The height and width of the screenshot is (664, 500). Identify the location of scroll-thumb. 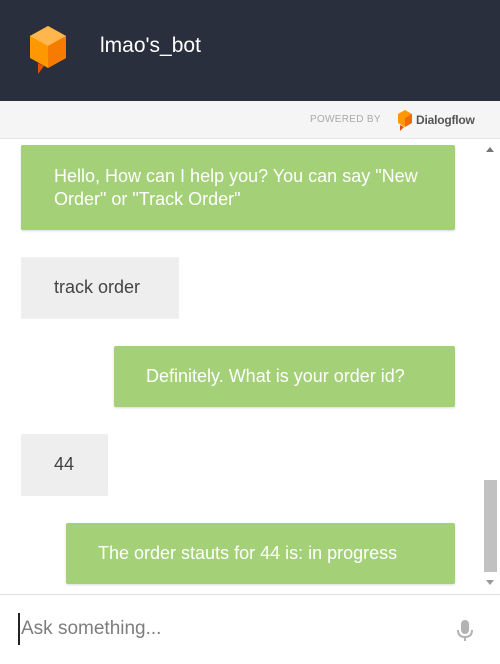
(490, 526).